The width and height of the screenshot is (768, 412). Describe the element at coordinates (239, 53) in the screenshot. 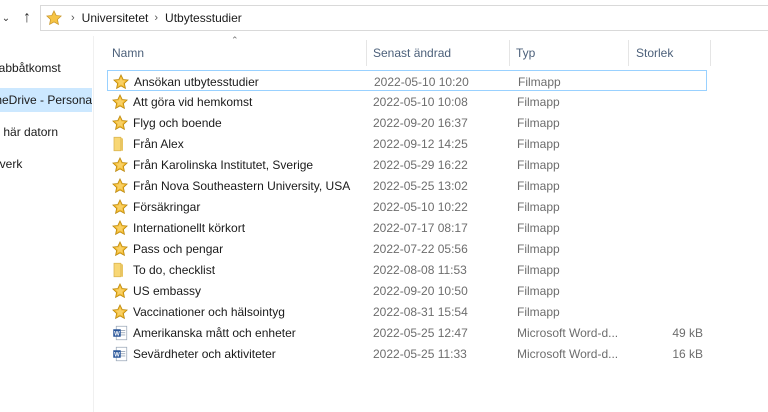

I see `column-header-name: Namn` at that location.